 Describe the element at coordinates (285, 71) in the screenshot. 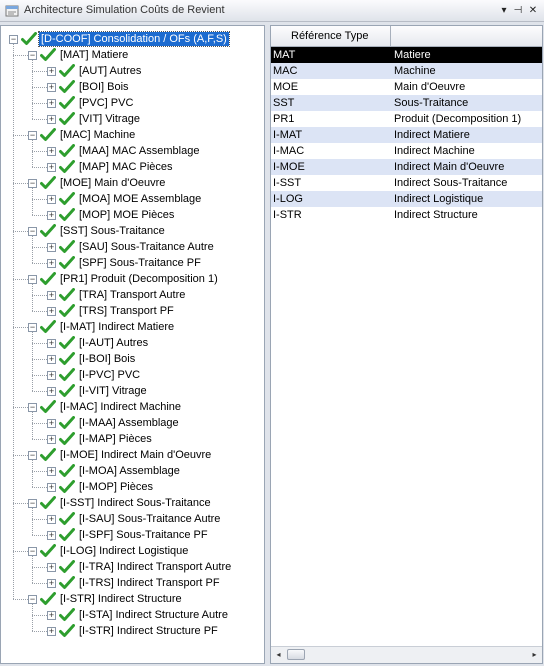

I see `reference-cell: MAC` at that location.